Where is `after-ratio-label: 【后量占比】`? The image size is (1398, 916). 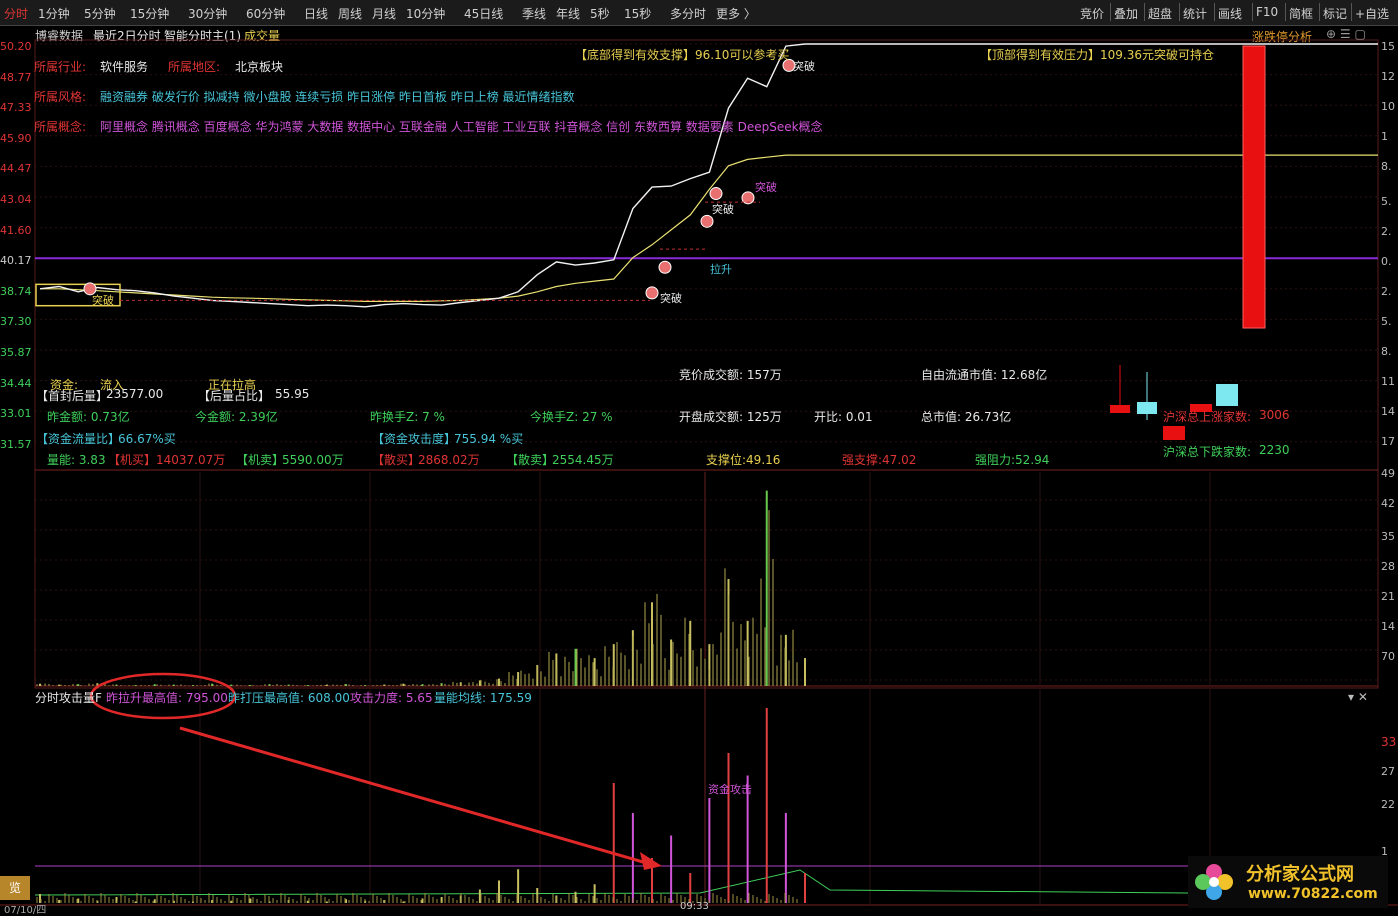 after-ratio-label: 【后量占比】 is located at coordinates (234, 396).